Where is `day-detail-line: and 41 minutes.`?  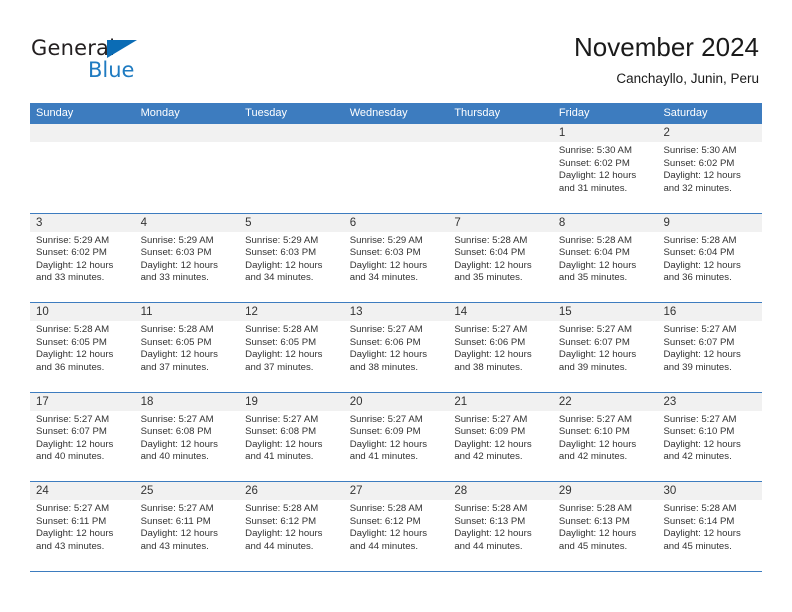 day-detail-line: and 41 minutes. is located at coordinates (279, 457).